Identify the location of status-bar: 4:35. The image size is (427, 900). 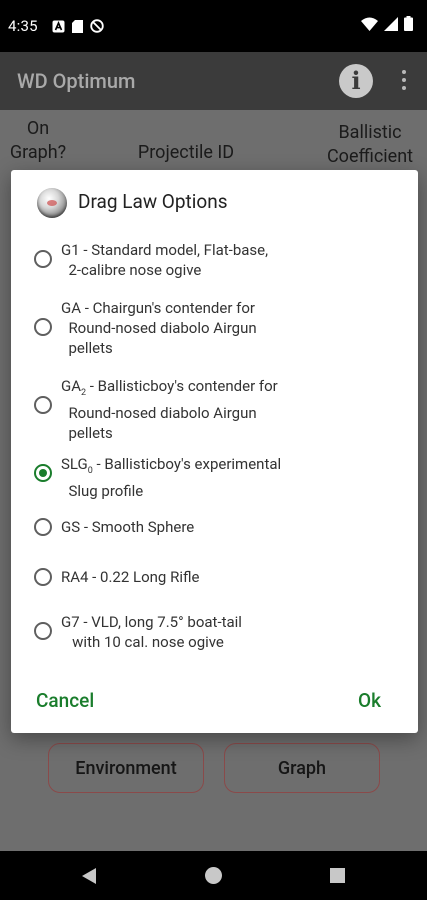
(213, 26).